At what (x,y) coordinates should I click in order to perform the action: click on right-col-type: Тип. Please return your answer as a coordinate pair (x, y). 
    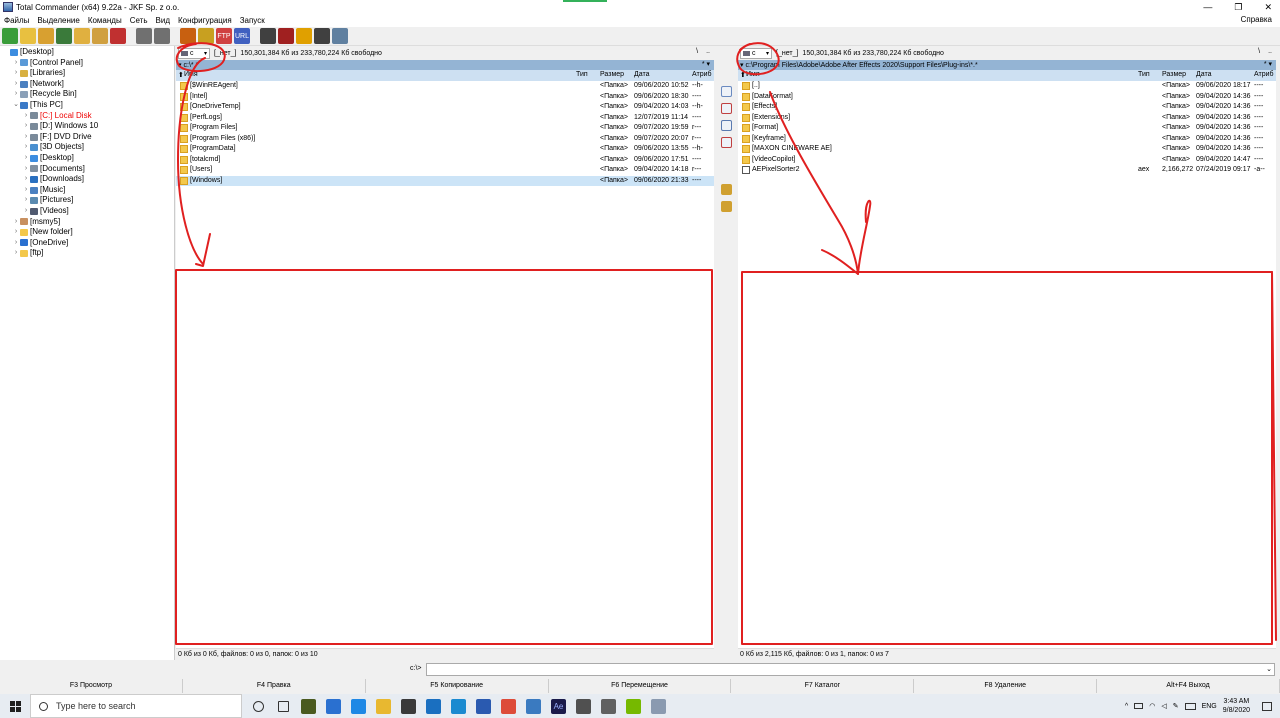
    Looking at the image, I should click on (1144, 74).